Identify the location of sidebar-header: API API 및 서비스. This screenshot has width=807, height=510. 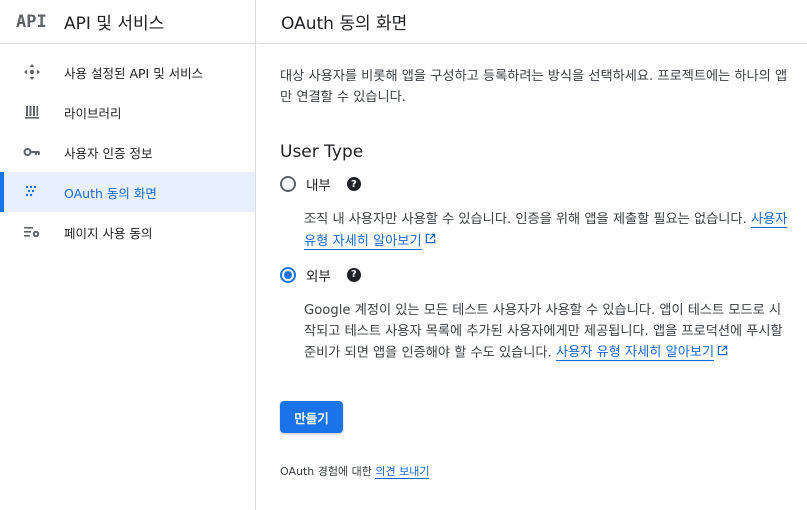
(127, 22).